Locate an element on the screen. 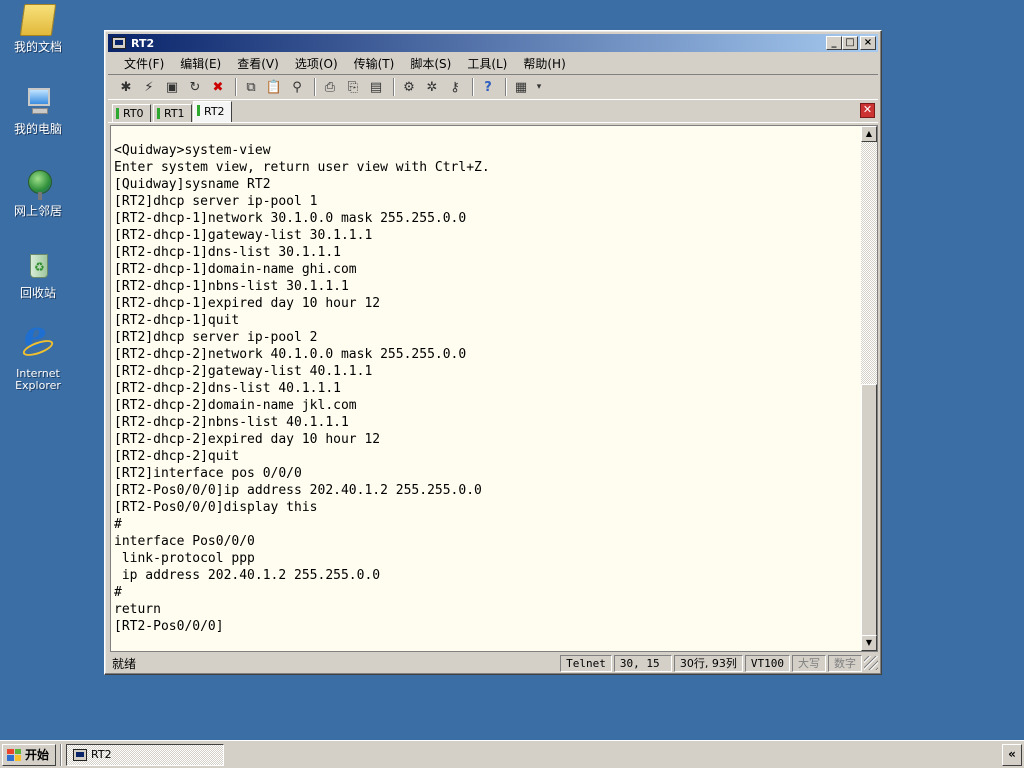 Image resolution: width=1024 pixels, height=768 pixels. tab-rt2: RT2 is located at coordinates (212, 111).